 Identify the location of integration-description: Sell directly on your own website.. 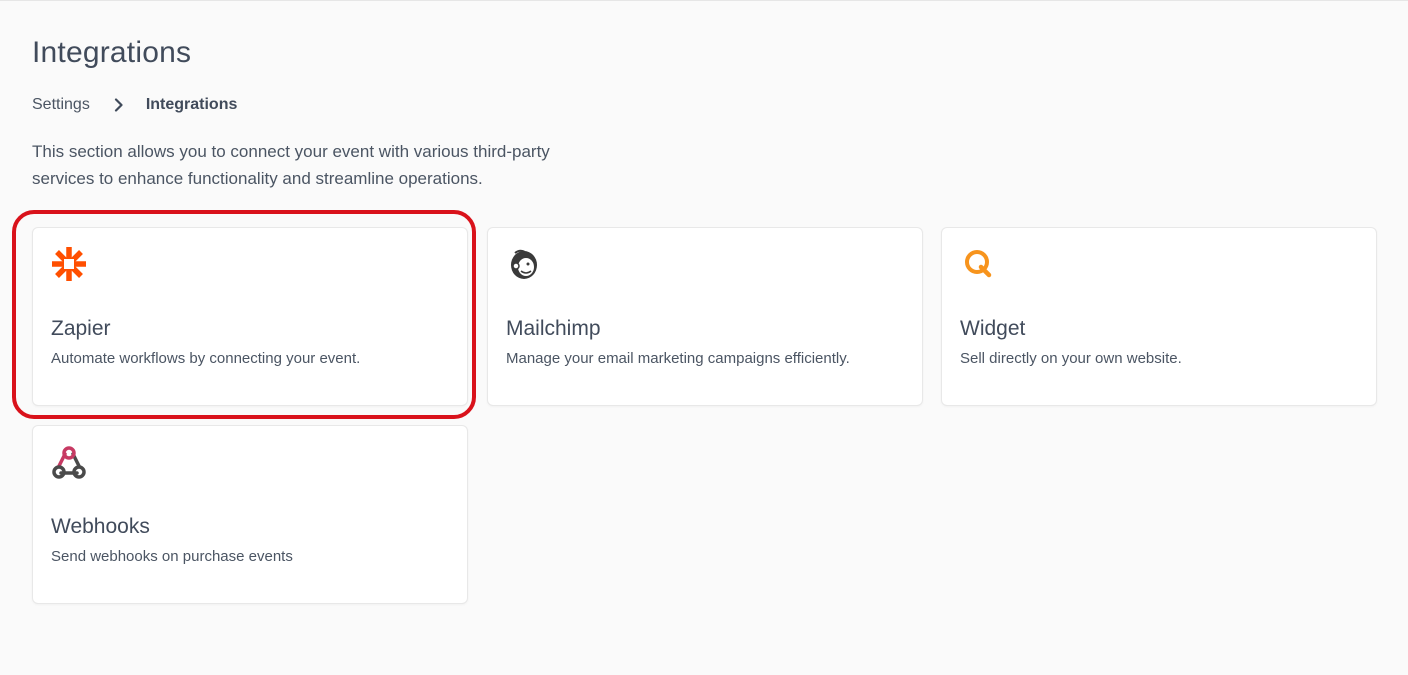
(1071, 358).